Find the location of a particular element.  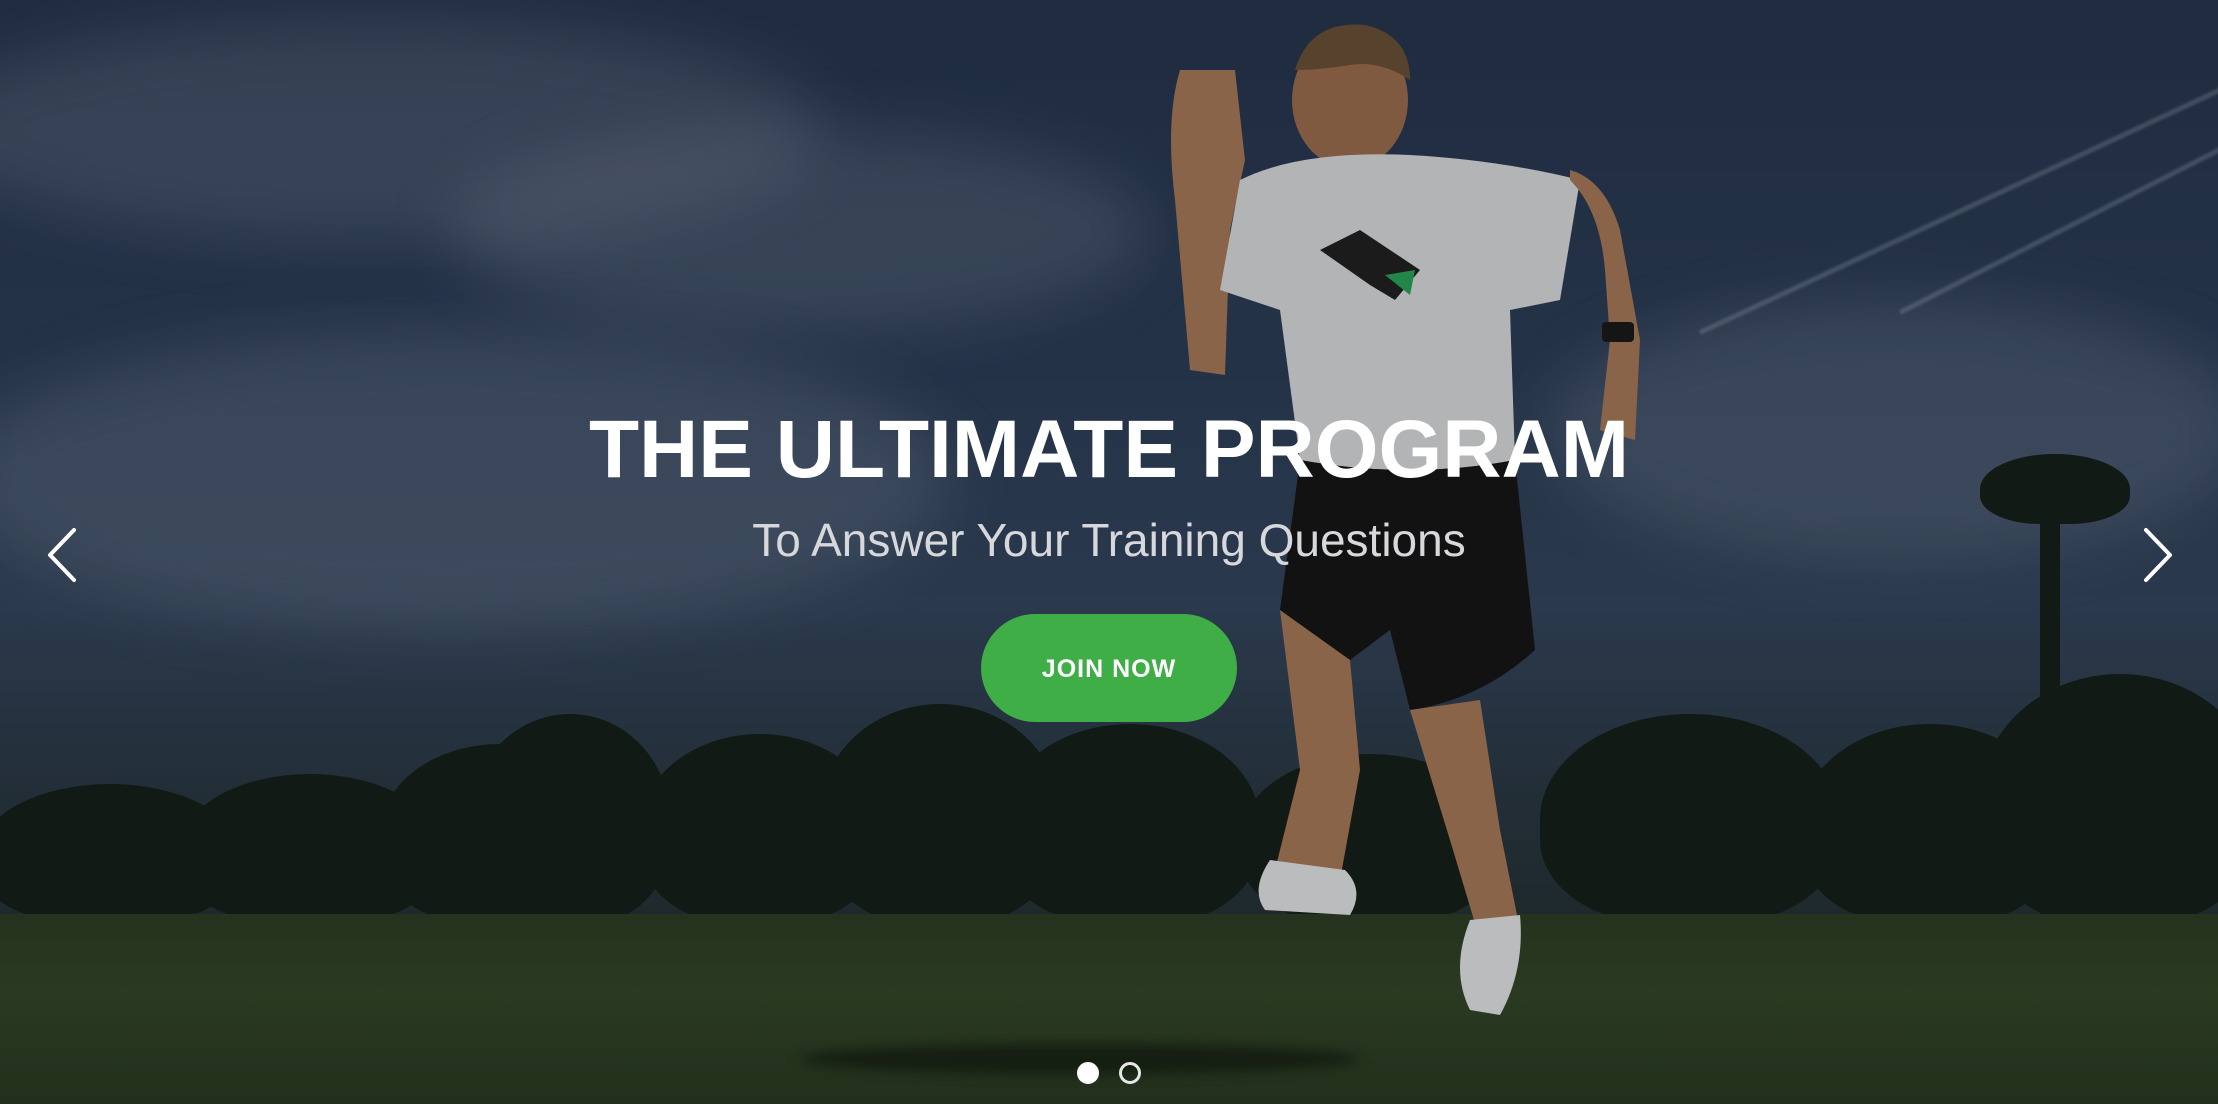

chevron-right-icon is located at coordinates (2158, 555).